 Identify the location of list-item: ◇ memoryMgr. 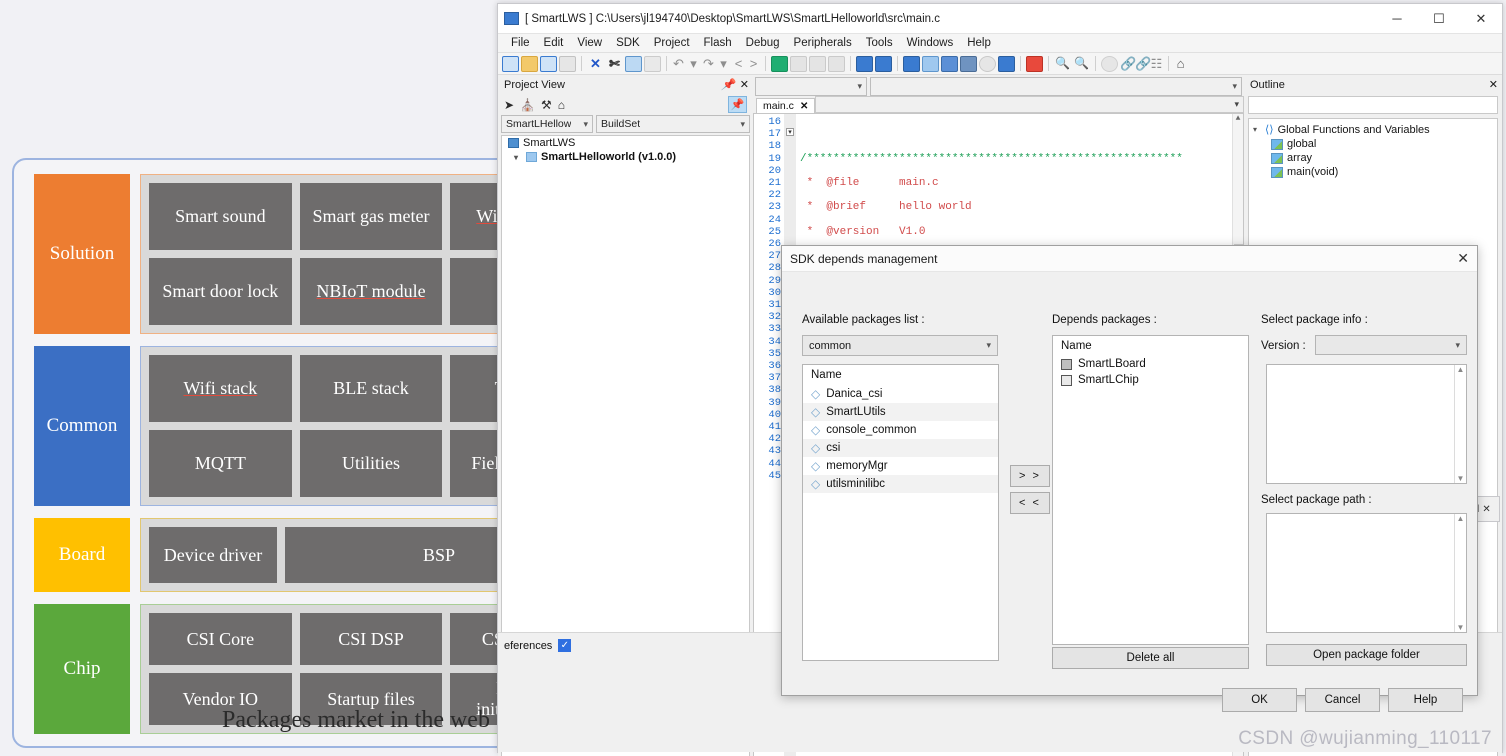
(900, 466).